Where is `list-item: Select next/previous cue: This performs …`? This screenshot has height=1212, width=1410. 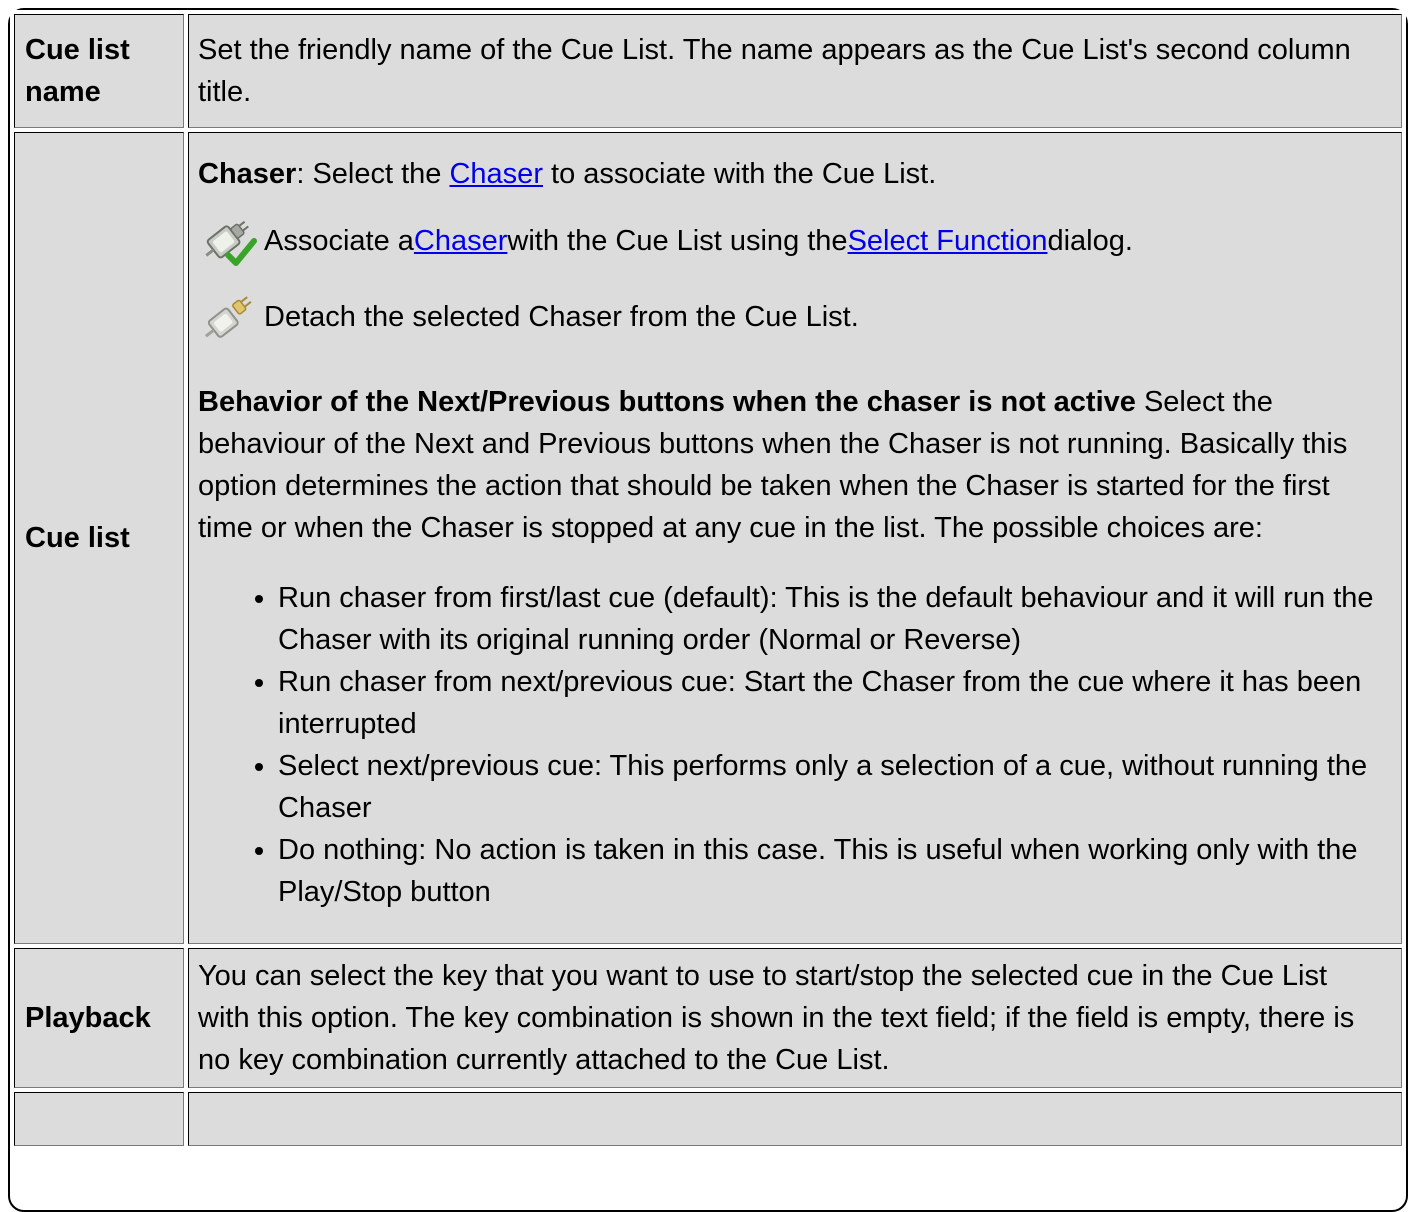
list-item: Select next/previous cue: This performs … is located at coordinates (830, 787).